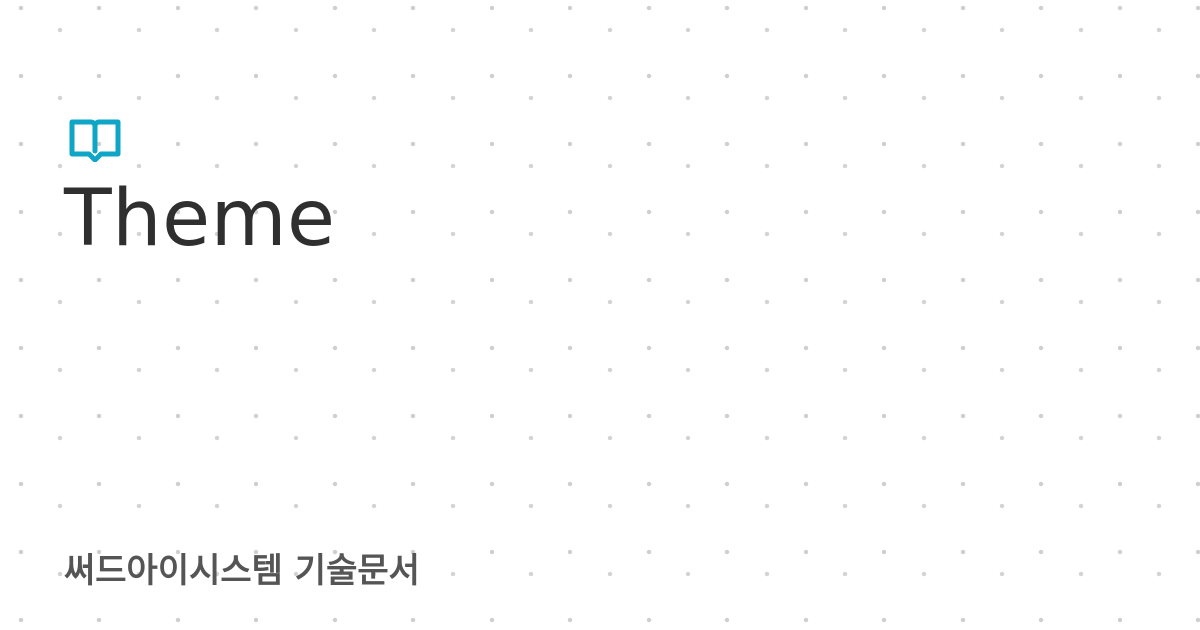  What do you see at coordinates (200, 219) in the screenshot?
I see `page-title: Theme` at bounding box center [200, 219].